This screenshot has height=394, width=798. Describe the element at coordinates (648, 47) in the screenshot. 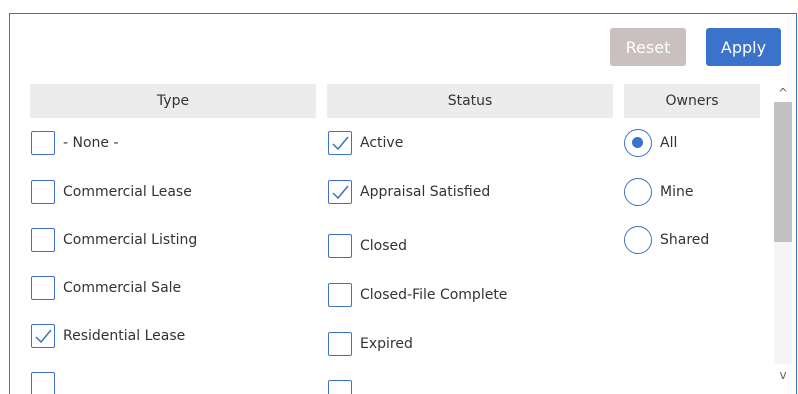

I see `reset-button: Reset` at that location.